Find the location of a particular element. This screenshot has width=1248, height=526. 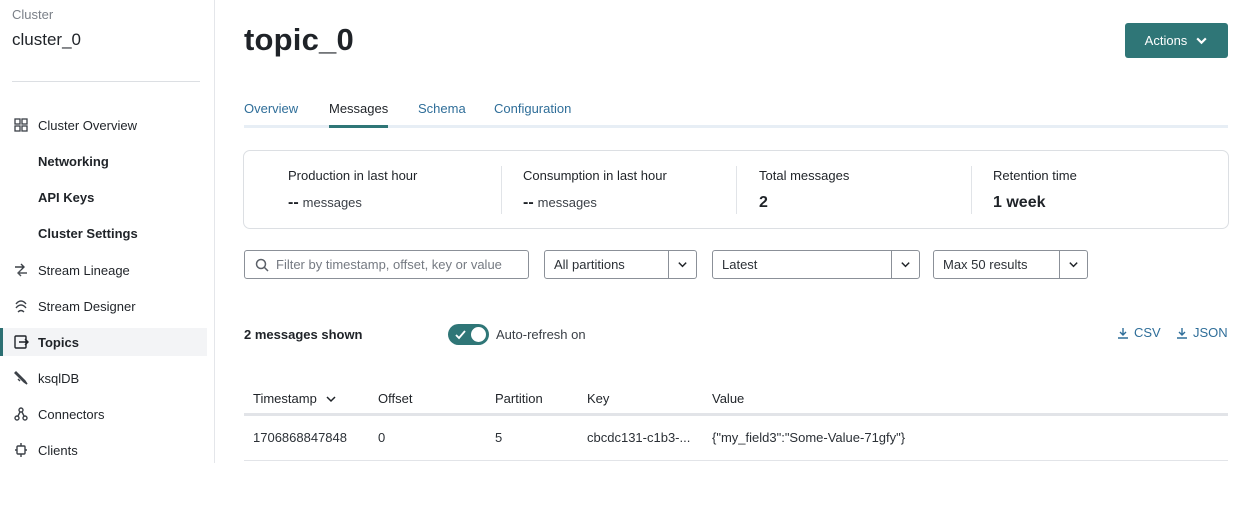

sidebar-item-label: Clients is located at coordinates (58, 450).